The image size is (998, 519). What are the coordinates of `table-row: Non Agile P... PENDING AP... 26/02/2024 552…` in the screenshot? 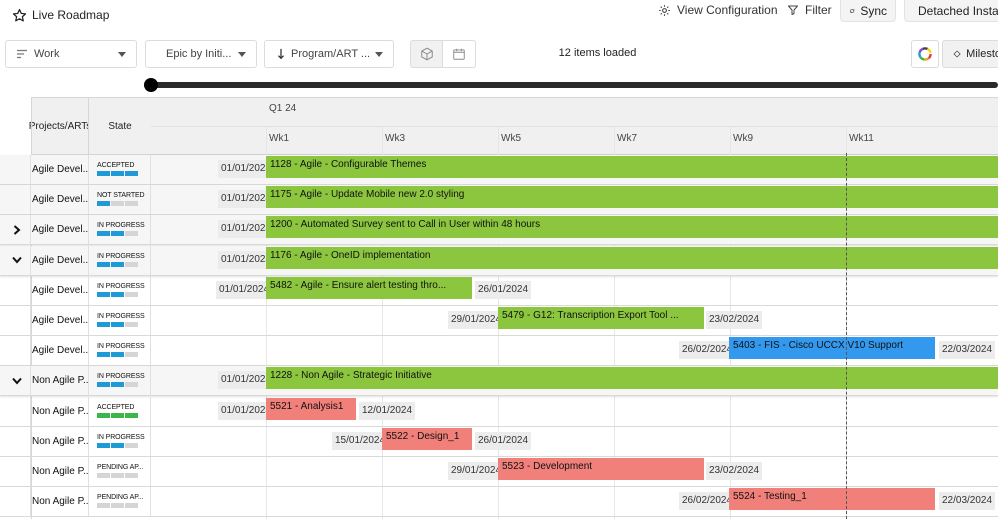 It's located at (499, 502).